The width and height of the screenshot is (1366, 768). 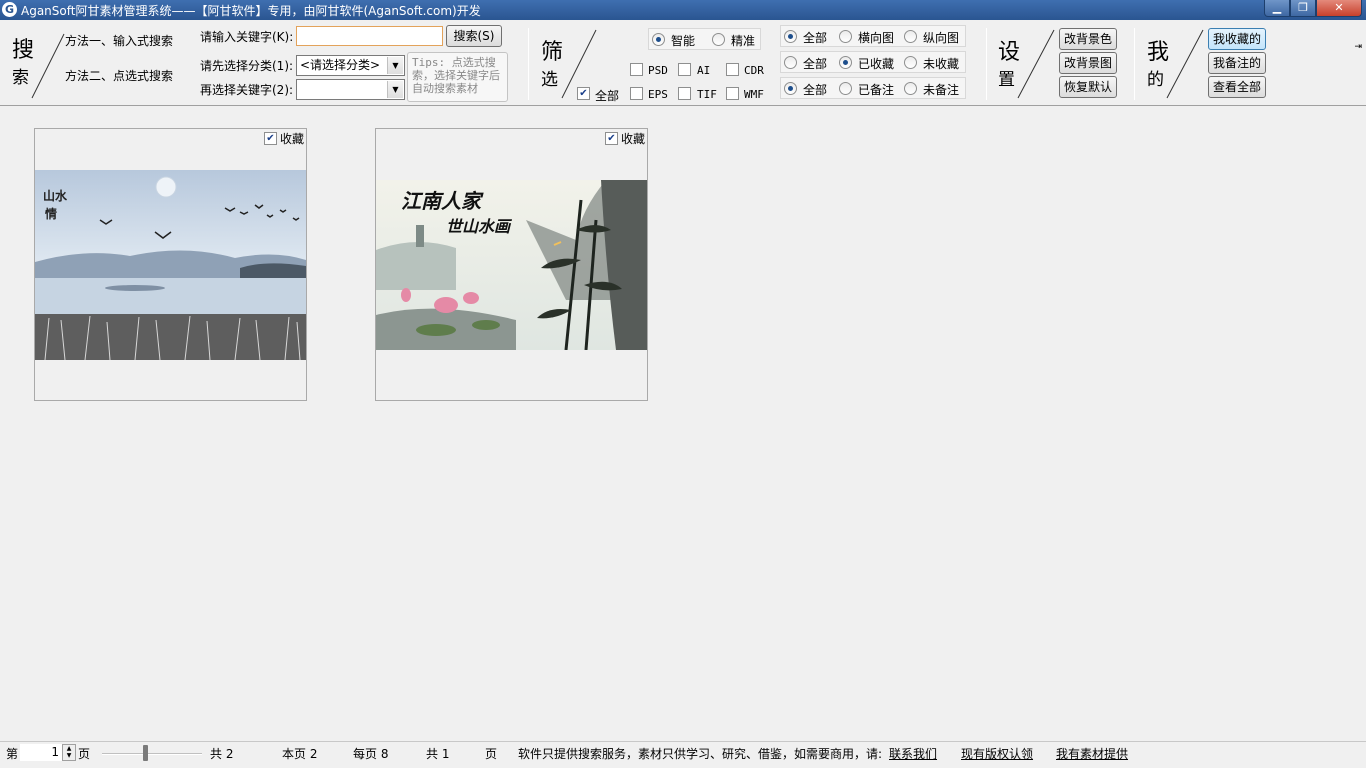 What do you see at coordinates (754, 70) in the screenshot?
I see `format-cdr-label: CDR` at bounding box center [754, 70].